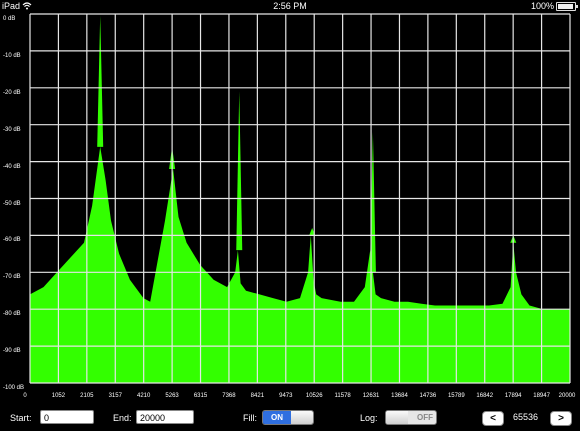 Image resolution: width=580 pixels, height=431 pixels. I want to click on x-tick-label: 14736, so click(428, 396).